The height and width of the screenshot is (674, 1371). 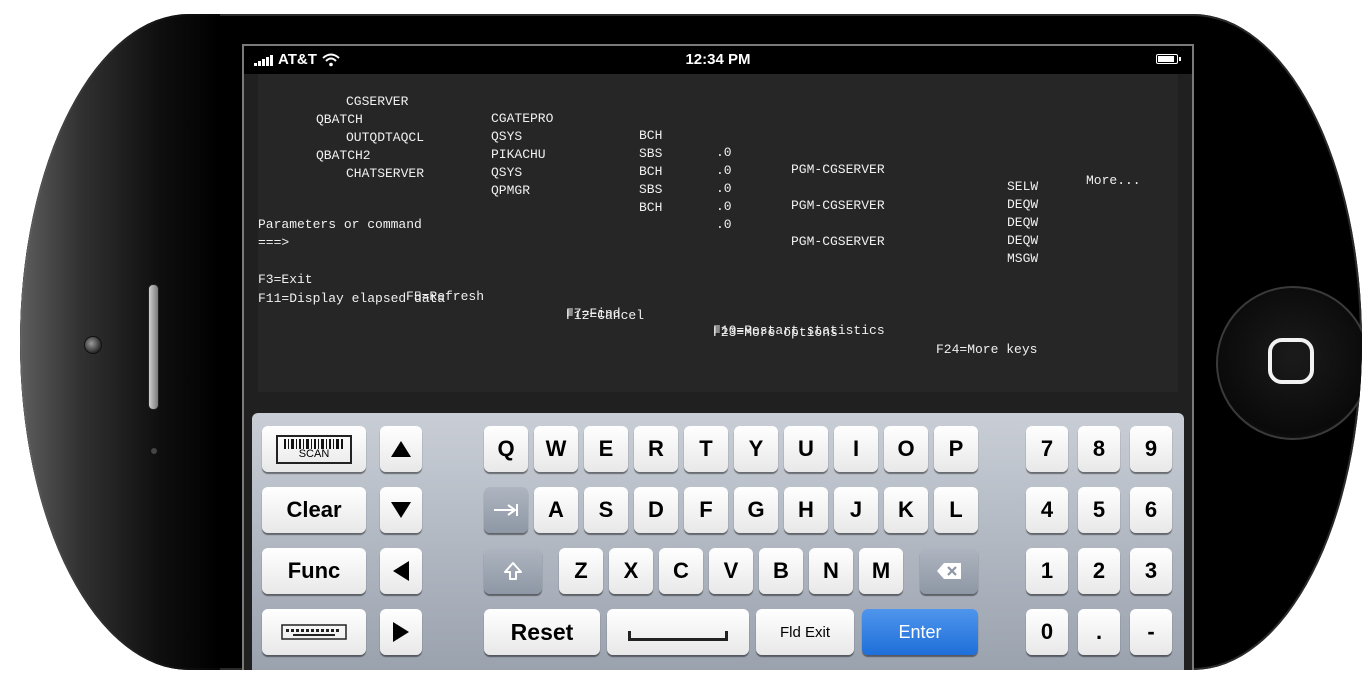 I want to click on num-key-6: 6, so click(x=1151, y=510).